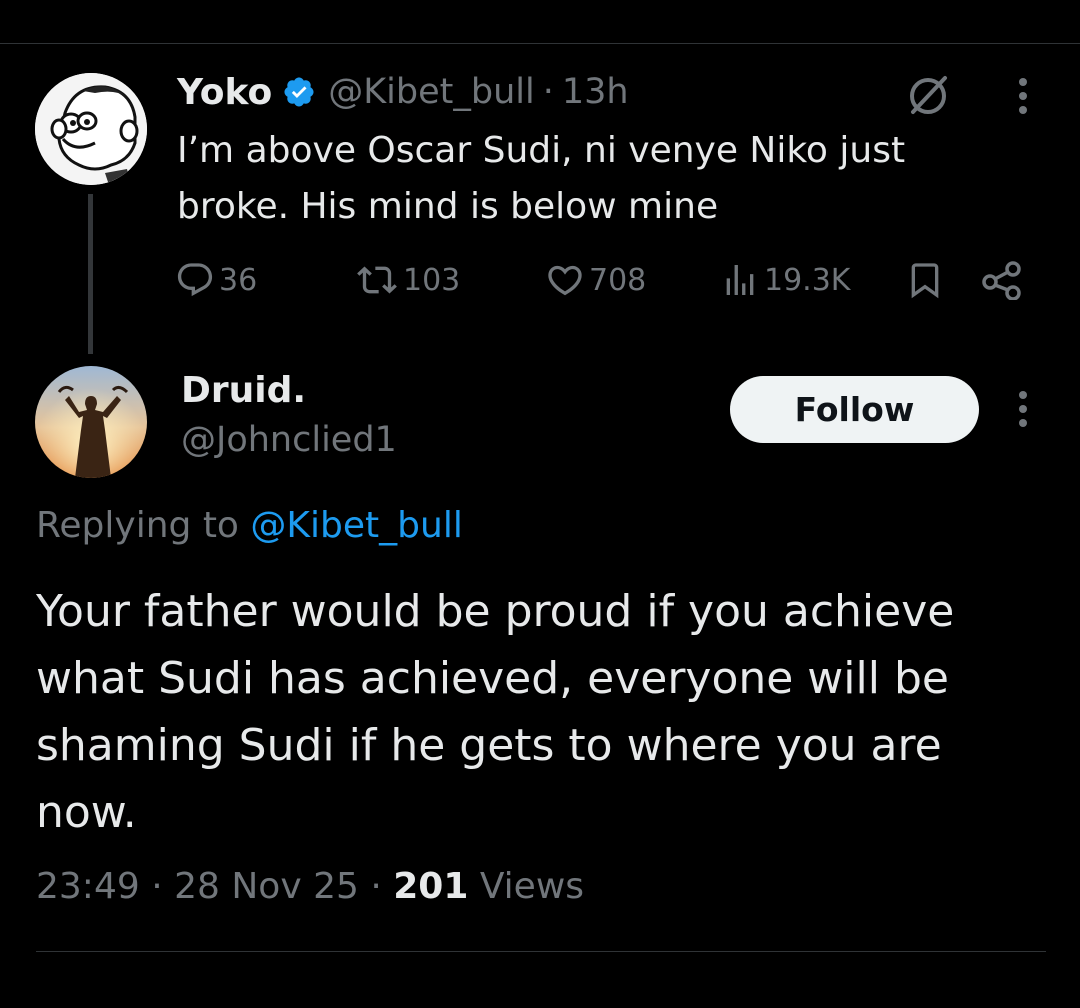  I want to click on tweet-meta: 23:49 · 28 Nov 25 · 201 Views, so click(310, 886).